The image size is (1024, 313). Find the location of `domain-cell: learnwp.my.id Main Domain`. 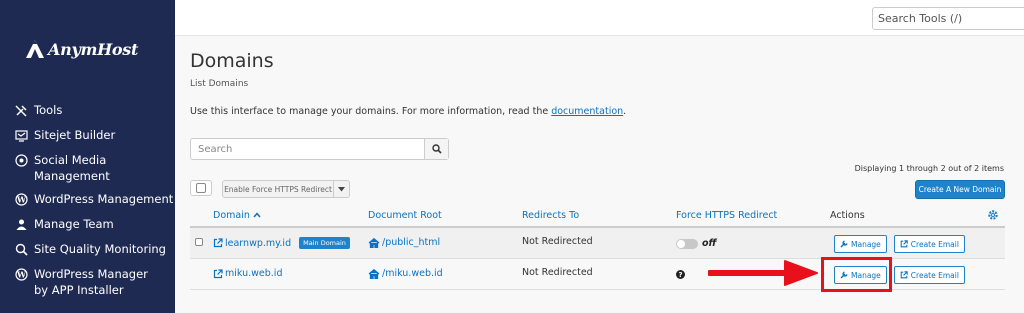

domain-cell: learnwp.my.id Main Domain is located at coordinates (281, 243).